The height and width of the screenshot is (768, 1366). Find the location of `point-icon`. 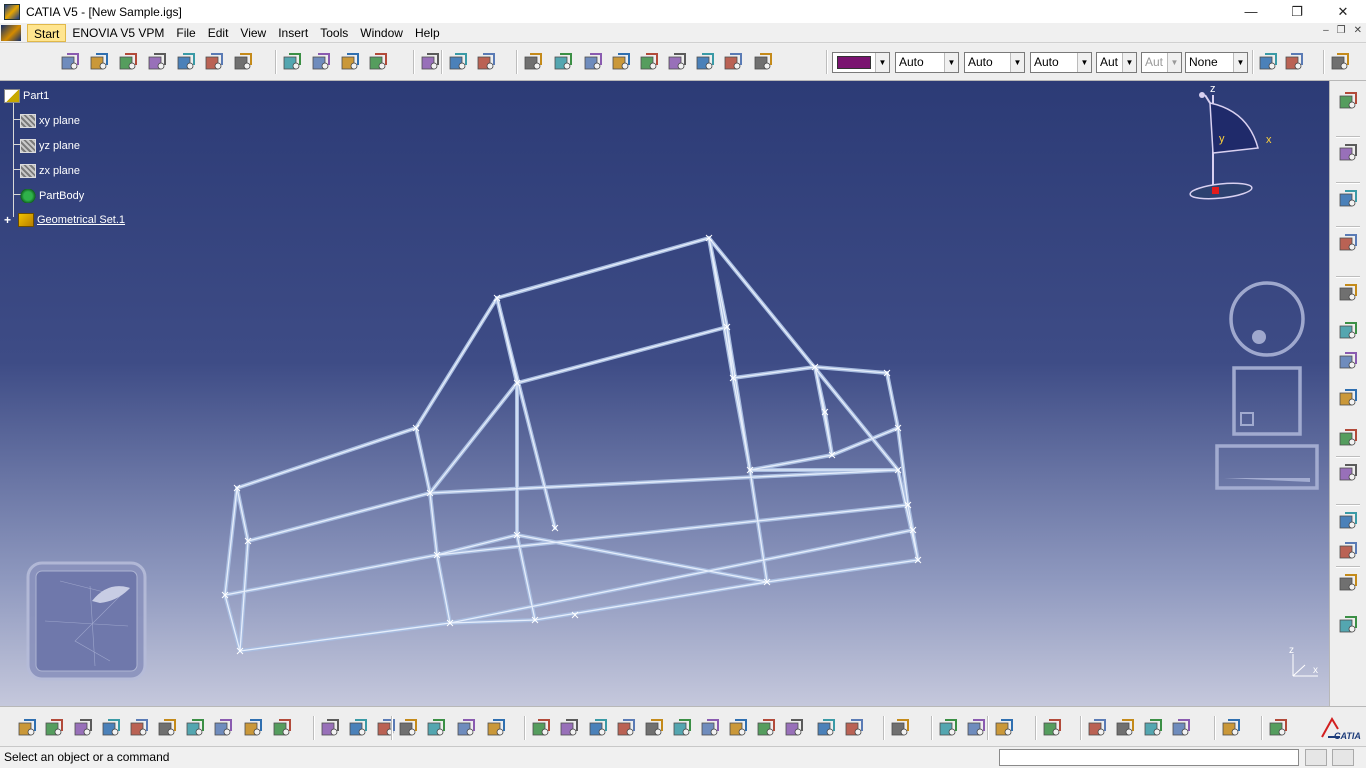

point-icon is located at coordinates (321, 62).